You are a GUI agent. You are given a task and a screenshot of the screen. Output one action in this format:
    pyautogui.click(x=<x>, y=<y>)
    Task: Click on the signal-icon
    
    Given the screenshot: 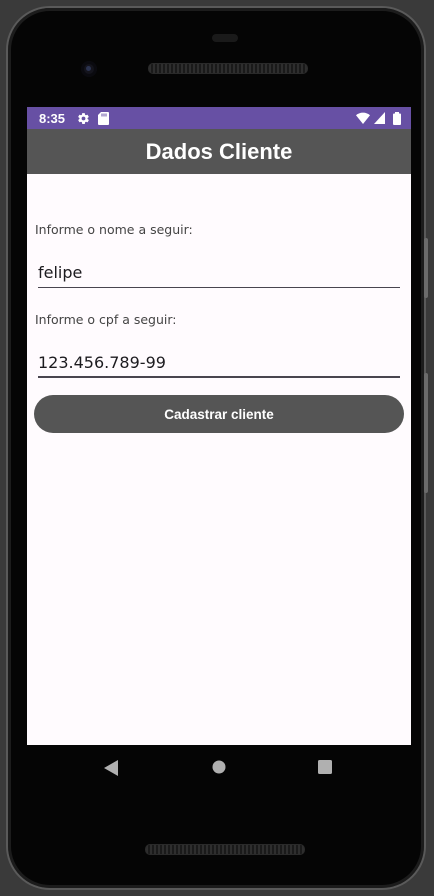 What is the action you would take?
    pyautogui.click(x=379, y=118)
    